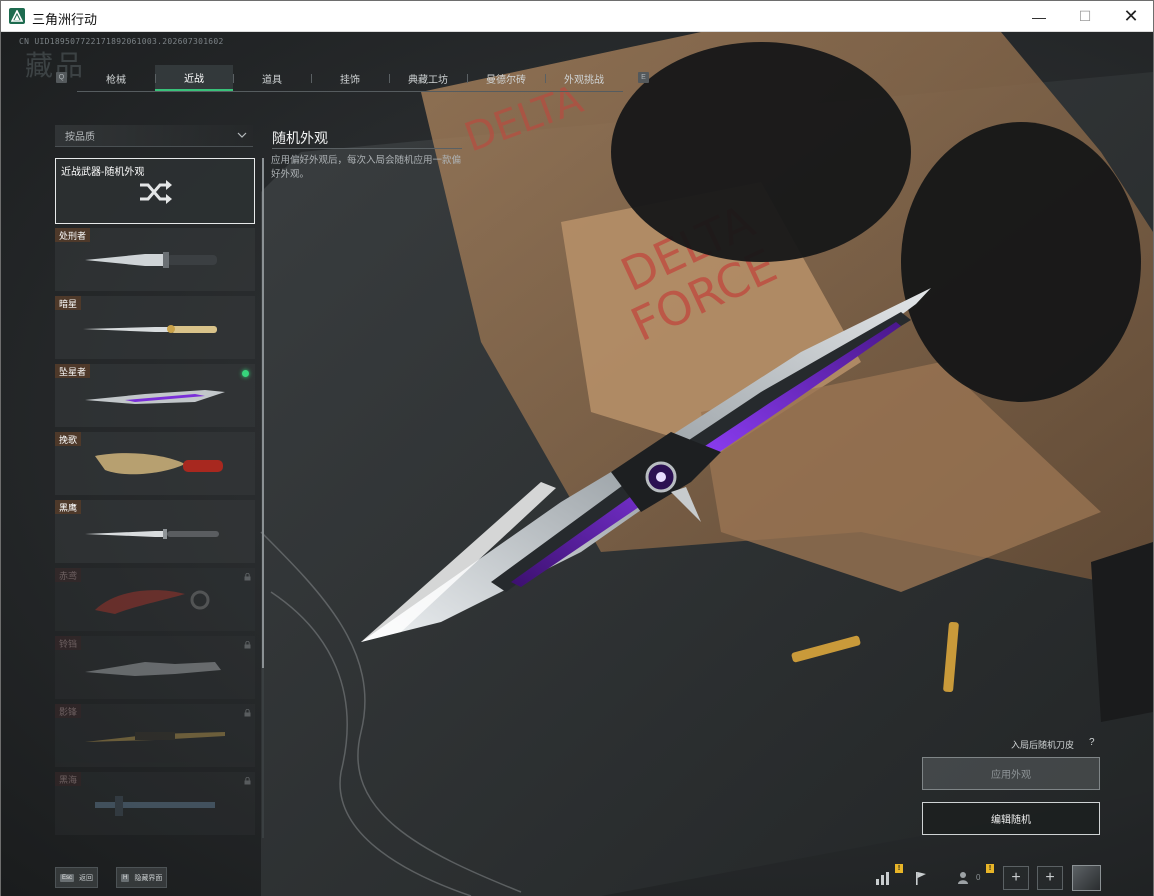  What do you see at coordinates (148, 878) in the screenshot?
I see `hide-ui-label: 隐藏界面` at bounding box center [148, 878].